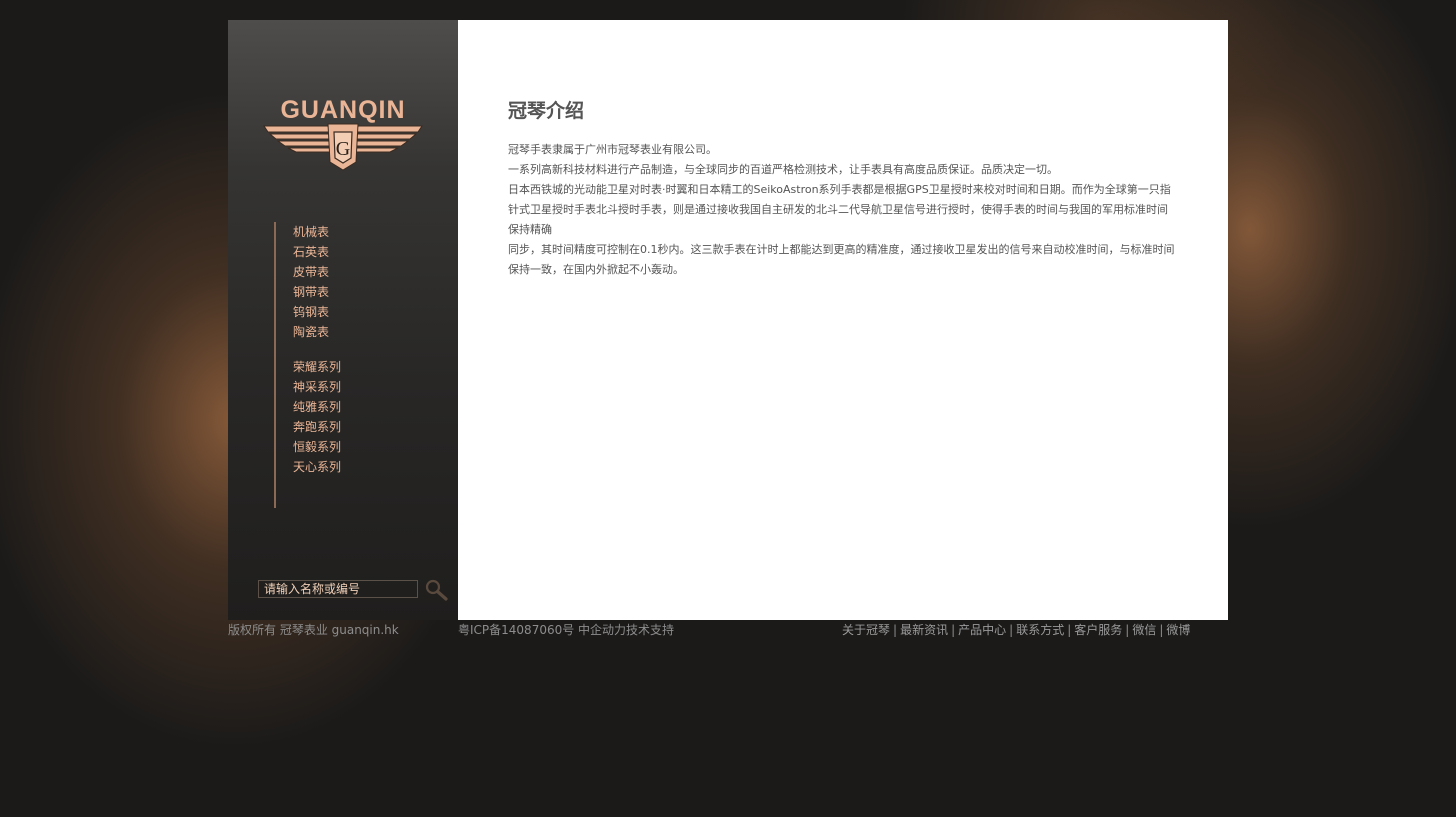  What do you see at coordinates (1178, 630) in the screenshot?
I see `footer-link-weibo: 微博` at bounding box center [1178, 630].